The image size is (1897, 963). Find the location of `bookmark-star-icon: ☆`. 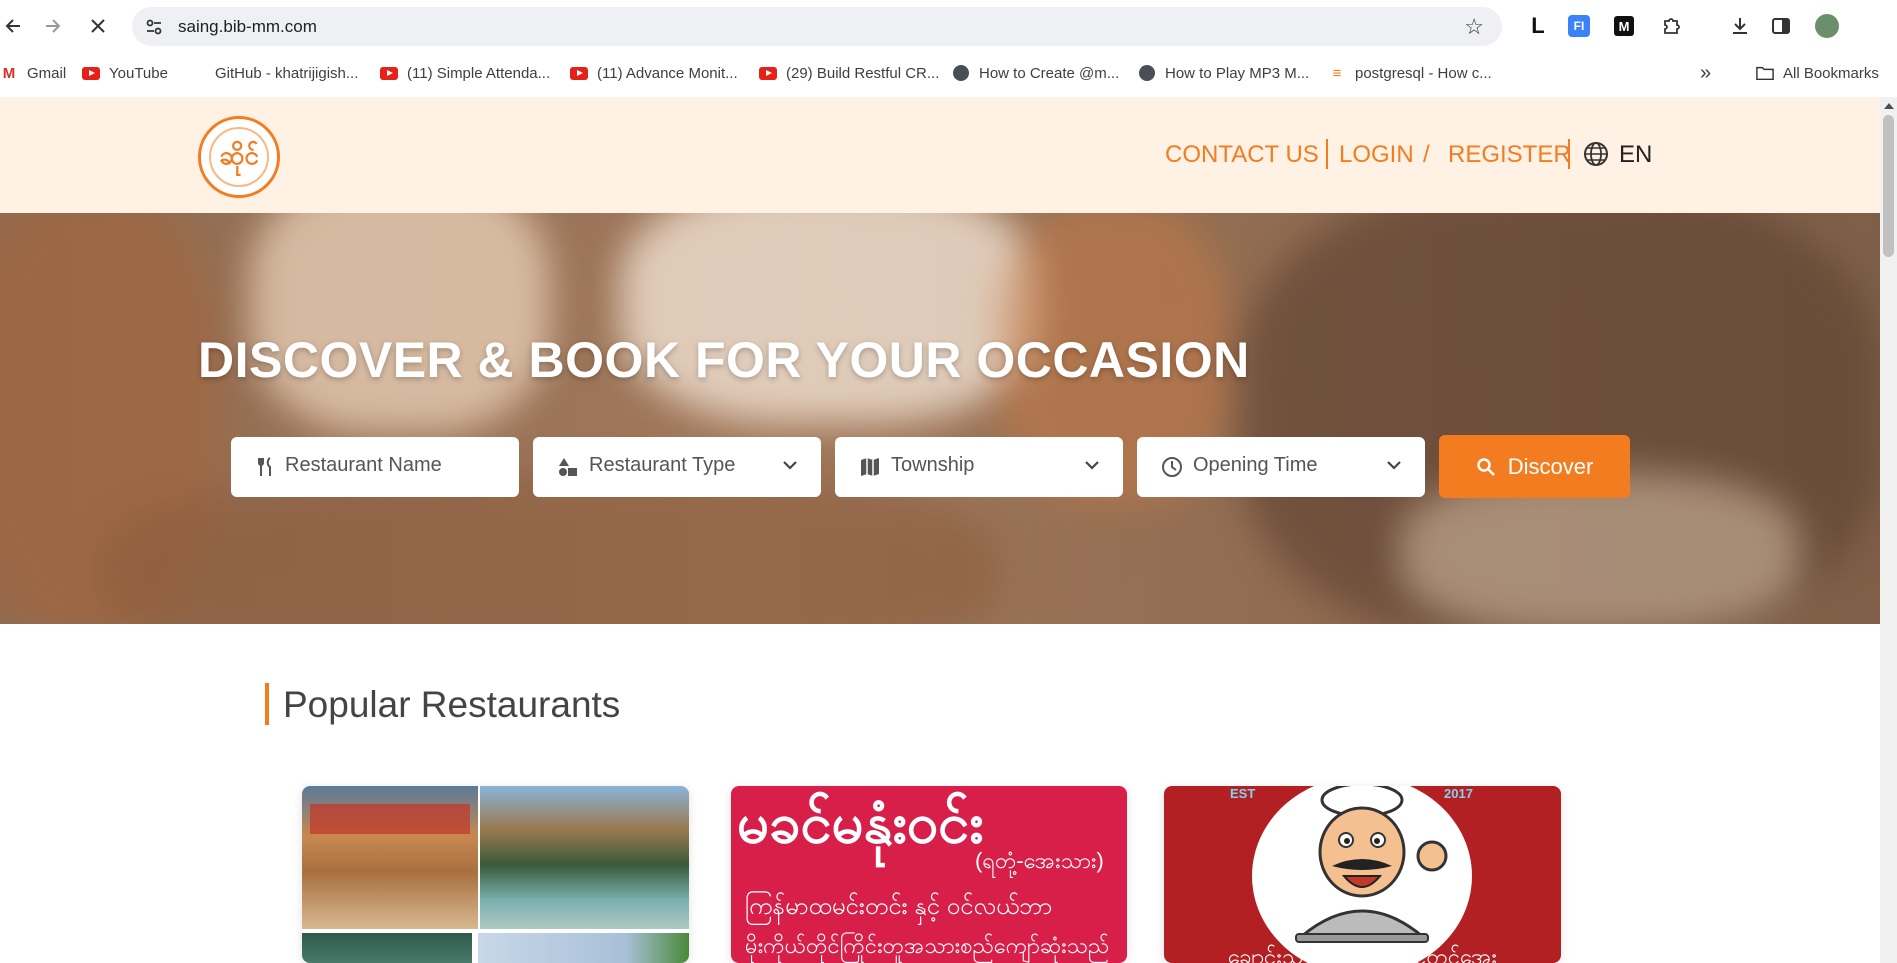

bookmark-star-icon: ☆ is located at coordinates (1474, 27).